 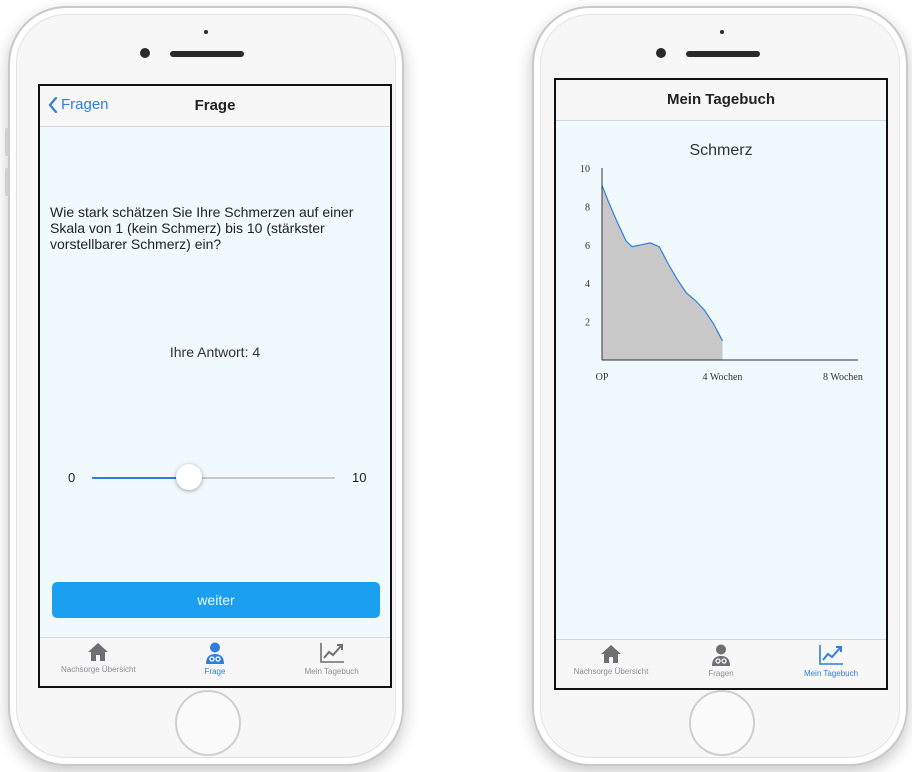 I want to click on navigation-bar: Fragen Frage, so click(x=215, y=106).